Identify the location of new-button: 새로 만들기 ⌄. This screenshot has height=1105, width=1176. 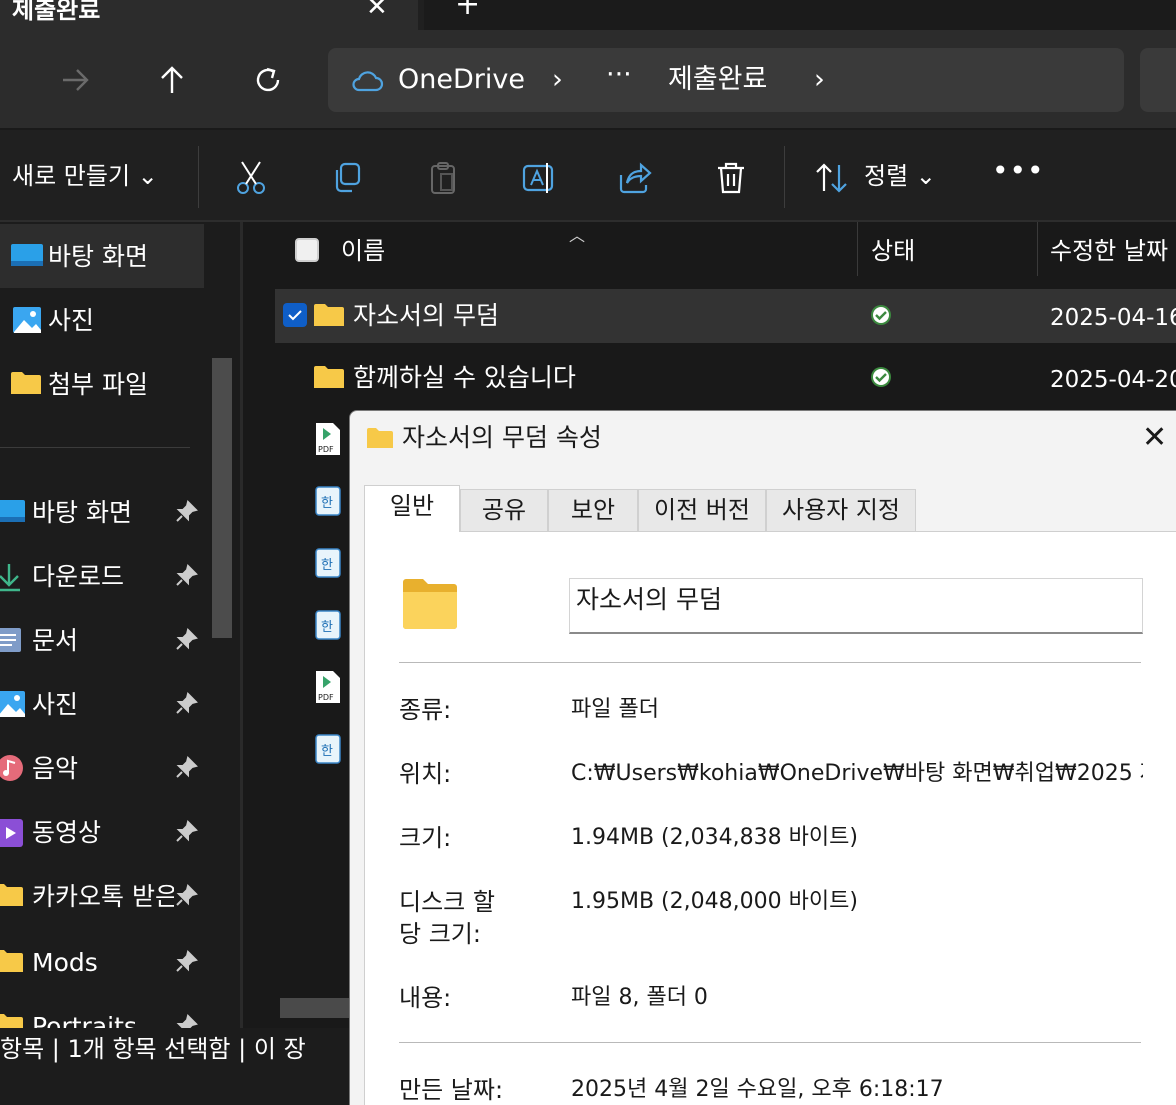
(85, 176).